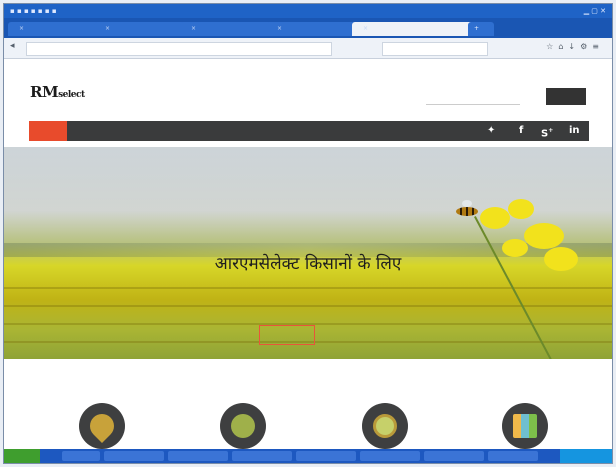  I want to click on address-bar: ◂ ☆⌂↓⚙≡, so click(308, 48).